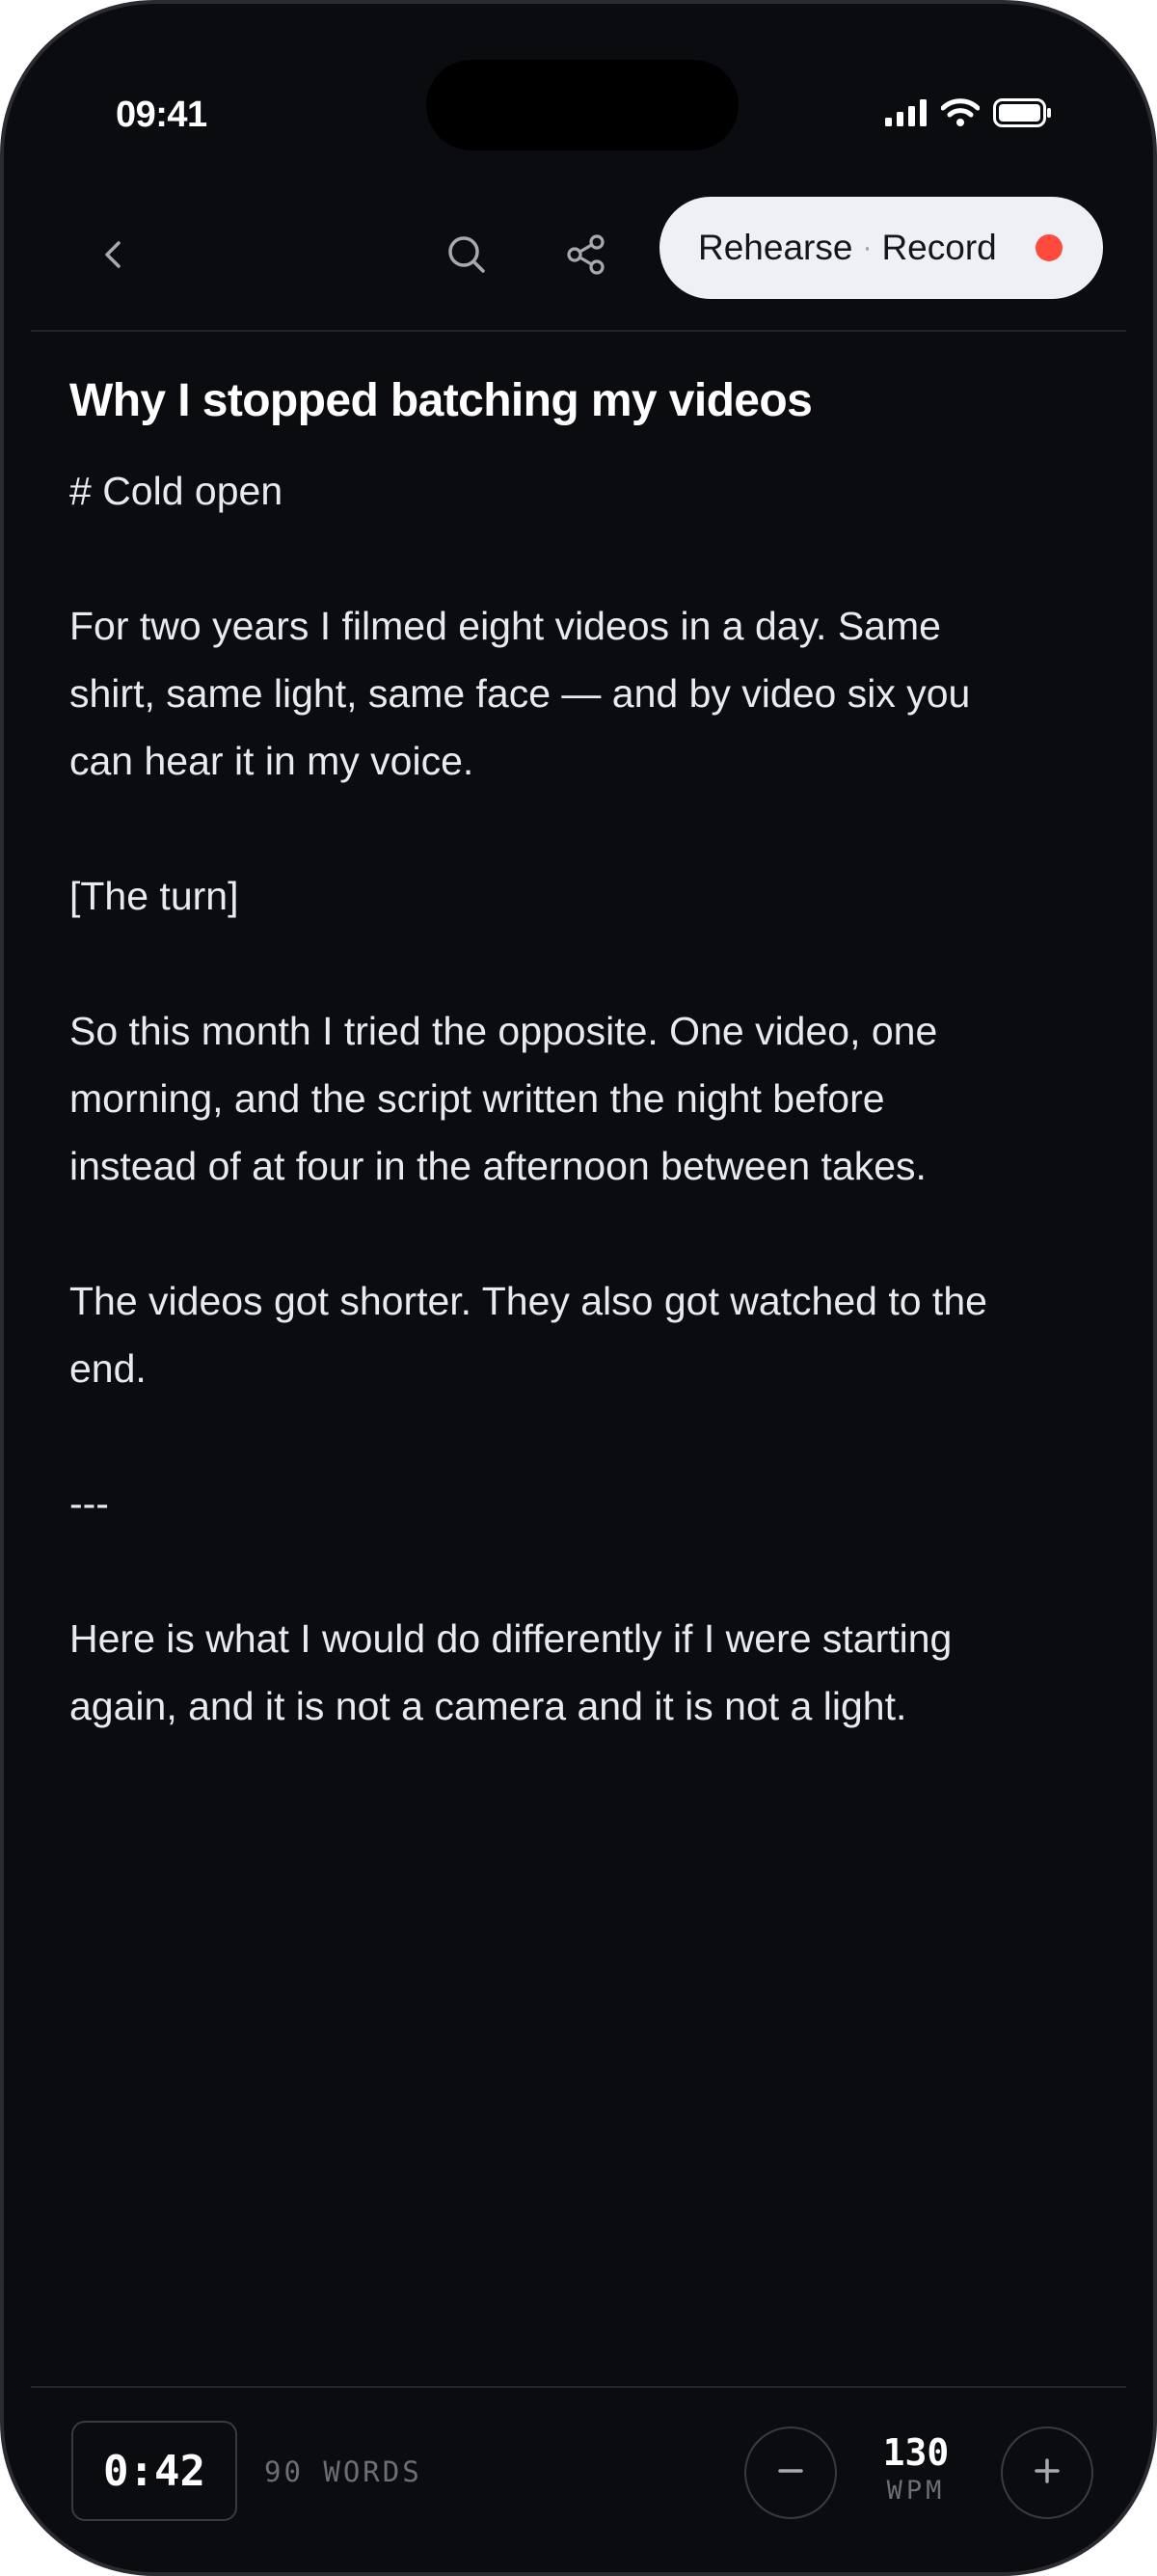 This screenshot has height=2576, width=1157. I want to click on bottom-toolbar: 0:42 90 WORDS 130 WPM, so click(578, 2479).